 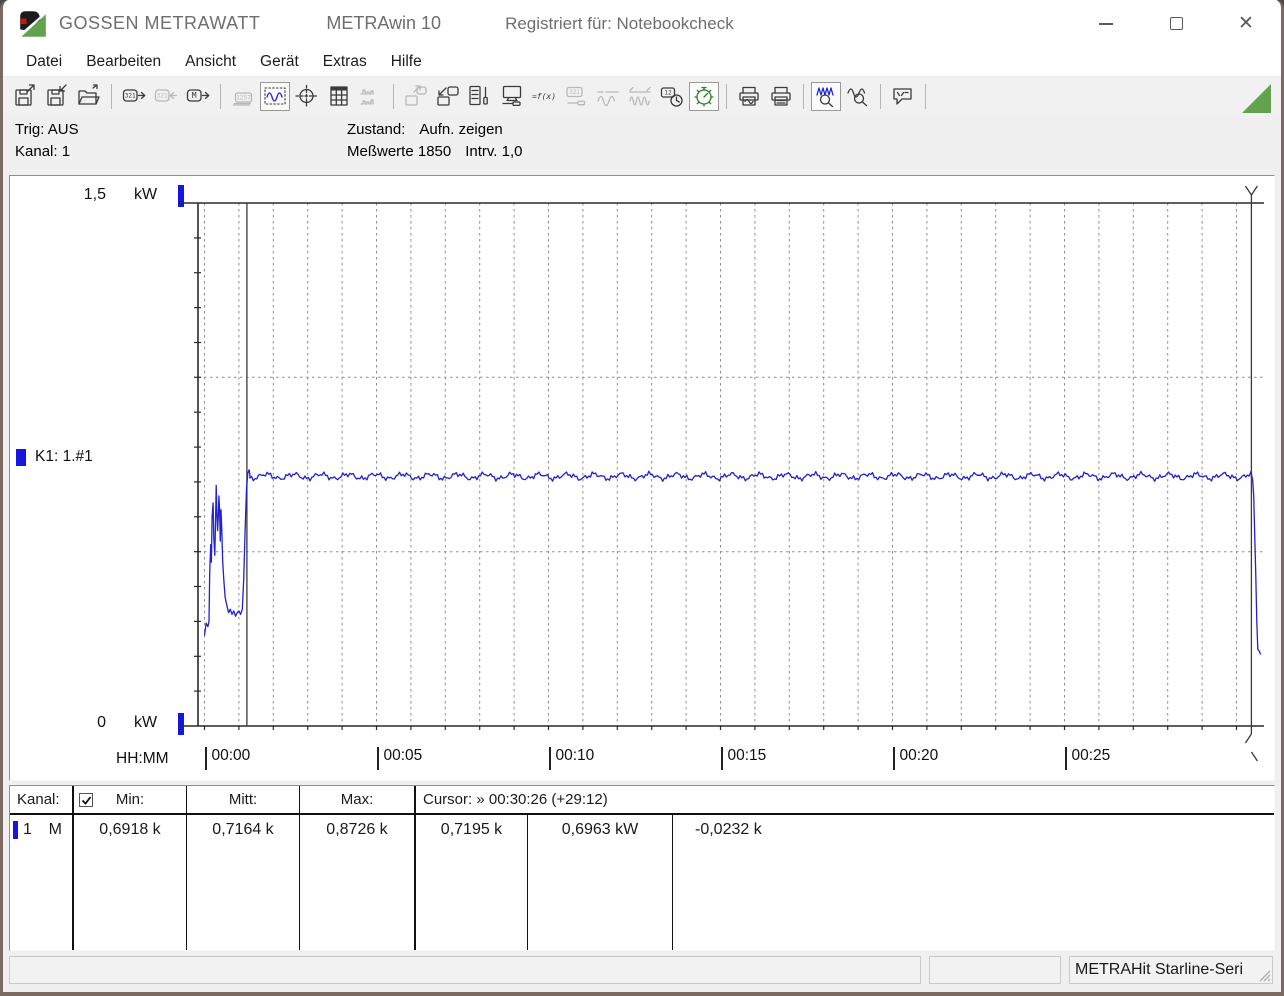 I want to click on row-delta-value: -0,0232 k, so click(x=973, y=829).